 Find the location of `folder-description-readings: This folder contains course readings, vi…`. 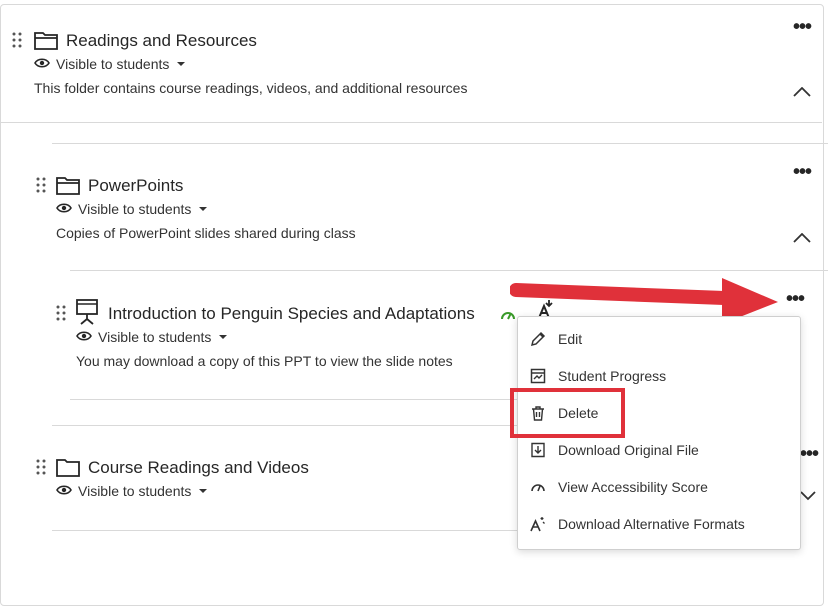

folder-description-readings: This folder contains course readings, vi… is located at coordinates (251, 88).